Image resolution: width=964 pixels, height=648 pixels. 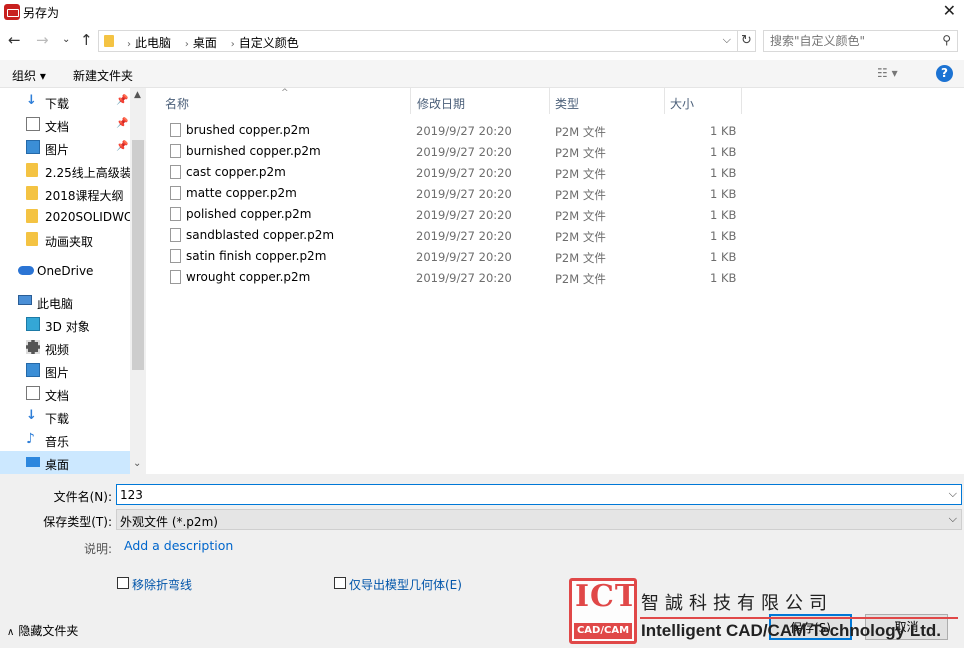 I want to click on sidebar-item-documents: 文档, so click(x=65, y=393).